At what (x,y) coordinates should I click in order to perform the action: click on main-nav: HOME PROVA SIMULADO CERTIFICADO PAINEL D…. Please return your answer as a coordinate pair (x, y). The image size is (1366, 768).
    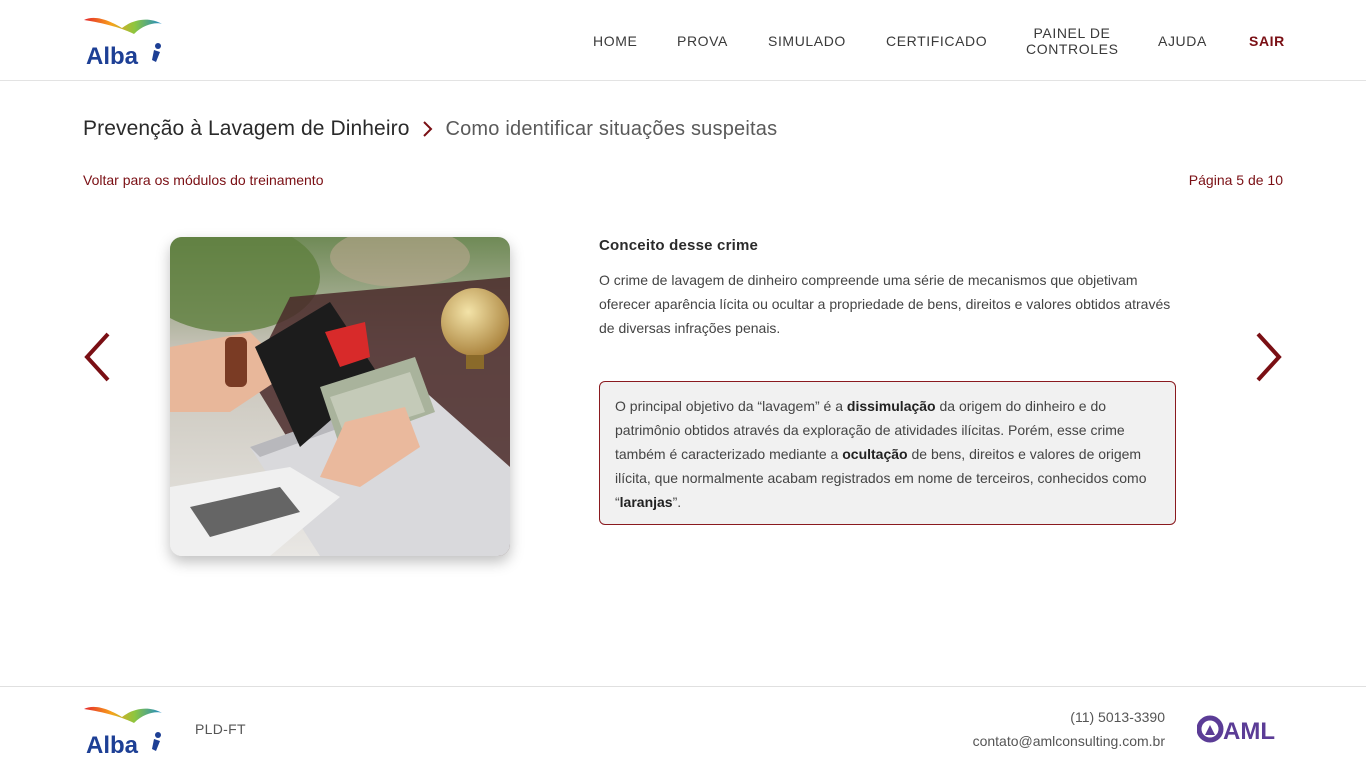
    Looking at the image, I should click on (683, 40).